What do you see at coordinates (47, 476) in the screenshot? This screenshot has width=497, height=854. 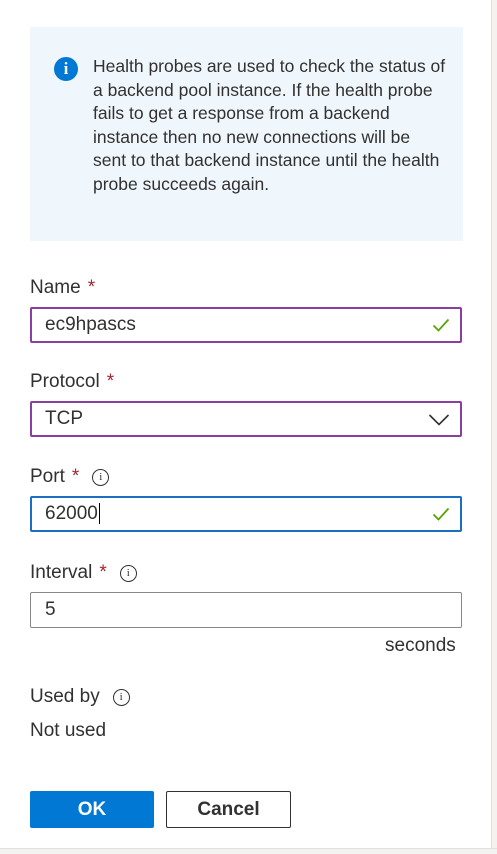 I see `port-label-text: Port` at bounding box center [47, 476].